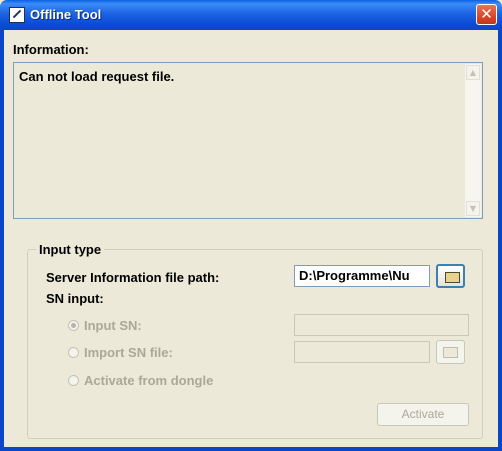  What do you see at coordinates (500, 240) in the screenshot?
I see `window-border-right` at bounding box center [500, 240].